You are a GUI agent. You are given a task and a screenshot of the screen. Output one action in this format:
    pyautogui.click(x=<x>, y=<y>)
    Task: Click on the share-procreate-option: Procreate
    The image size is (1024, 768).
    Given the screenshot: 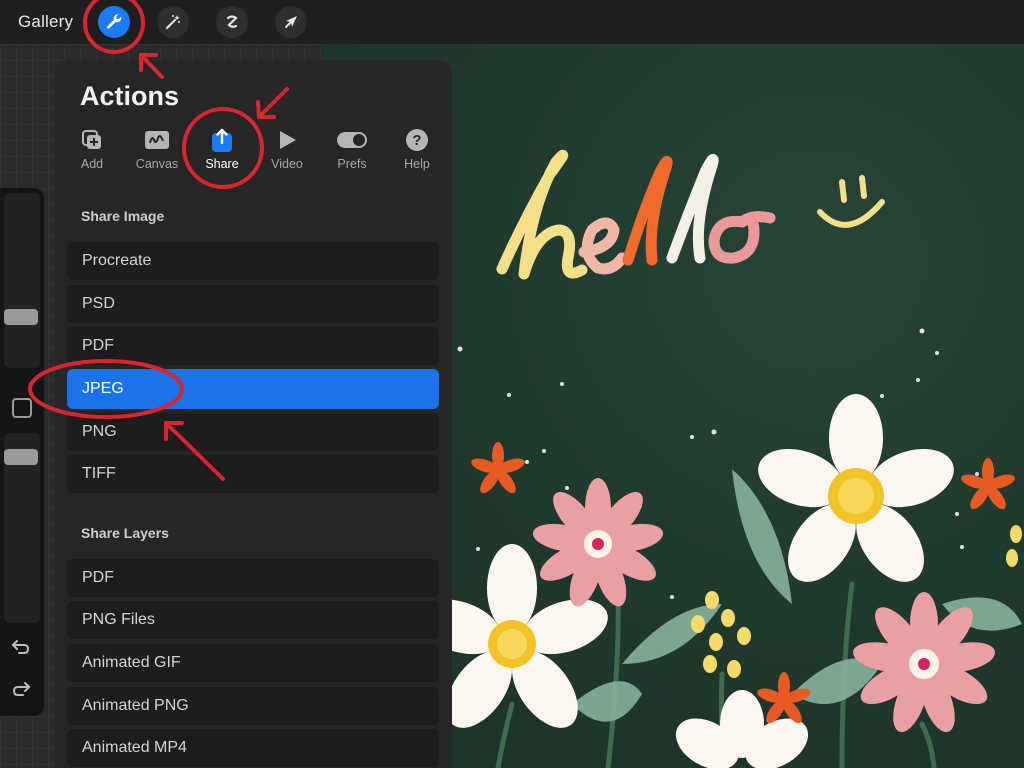 What is the action you would take?
    pyautogui.click(x=253, y=261)
    